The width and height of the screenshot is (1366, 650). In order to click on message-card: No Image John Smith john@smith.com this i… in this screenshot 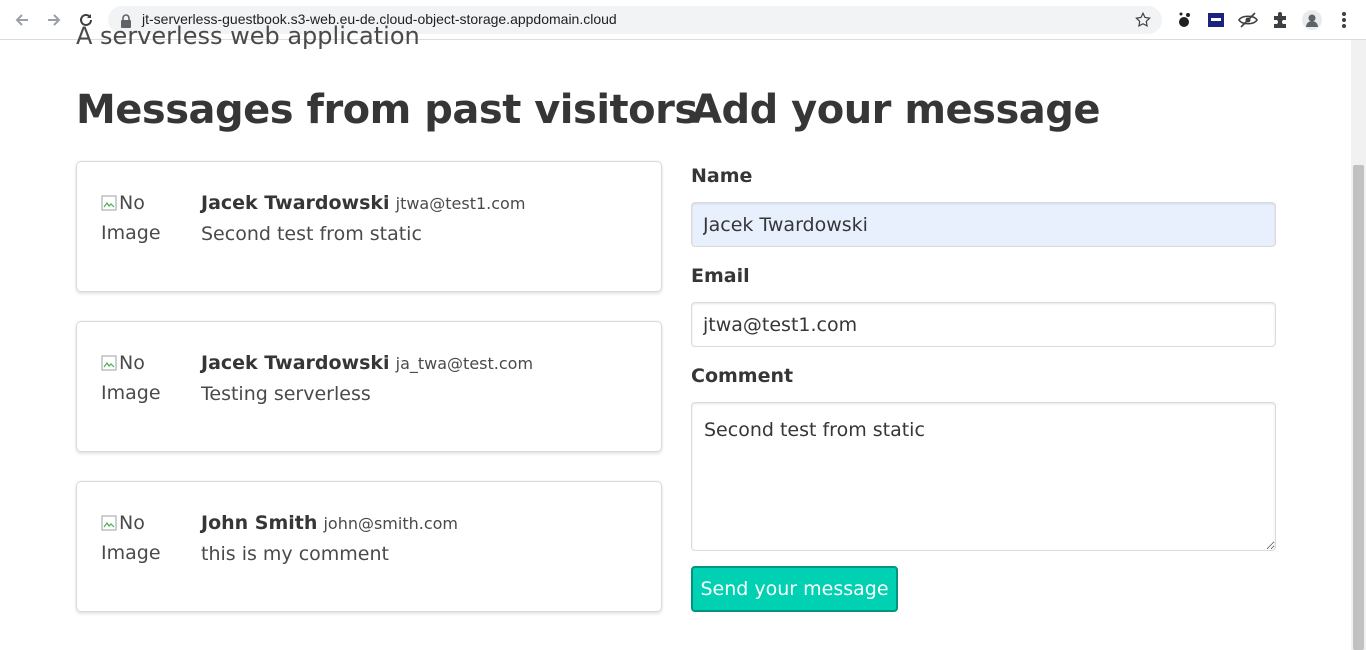, I will do `click(369, 546)`.